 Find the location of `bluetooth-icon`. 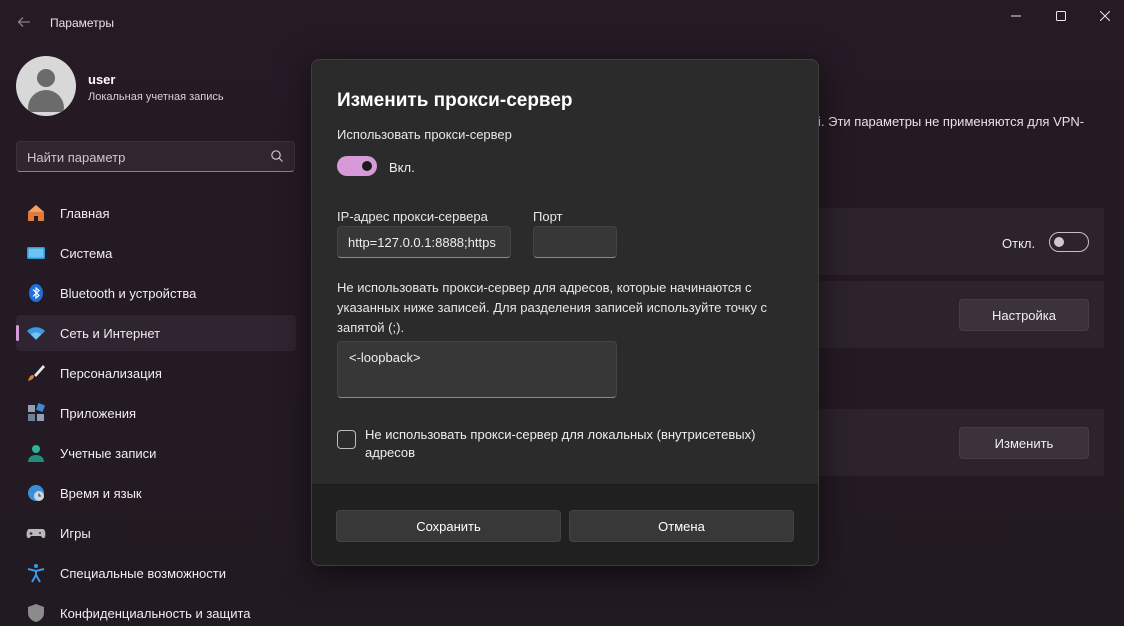

bluetooth-icon is located at coordinates (36, 293).